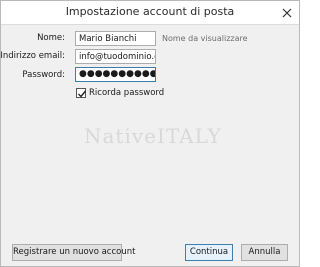 Image resolution: width=320 pixels, height=267 pixels. What do you see at coordinates (264, 252) in the screenshot?
I see `cancel-button: Annulla` at bounding box center [264, 252].